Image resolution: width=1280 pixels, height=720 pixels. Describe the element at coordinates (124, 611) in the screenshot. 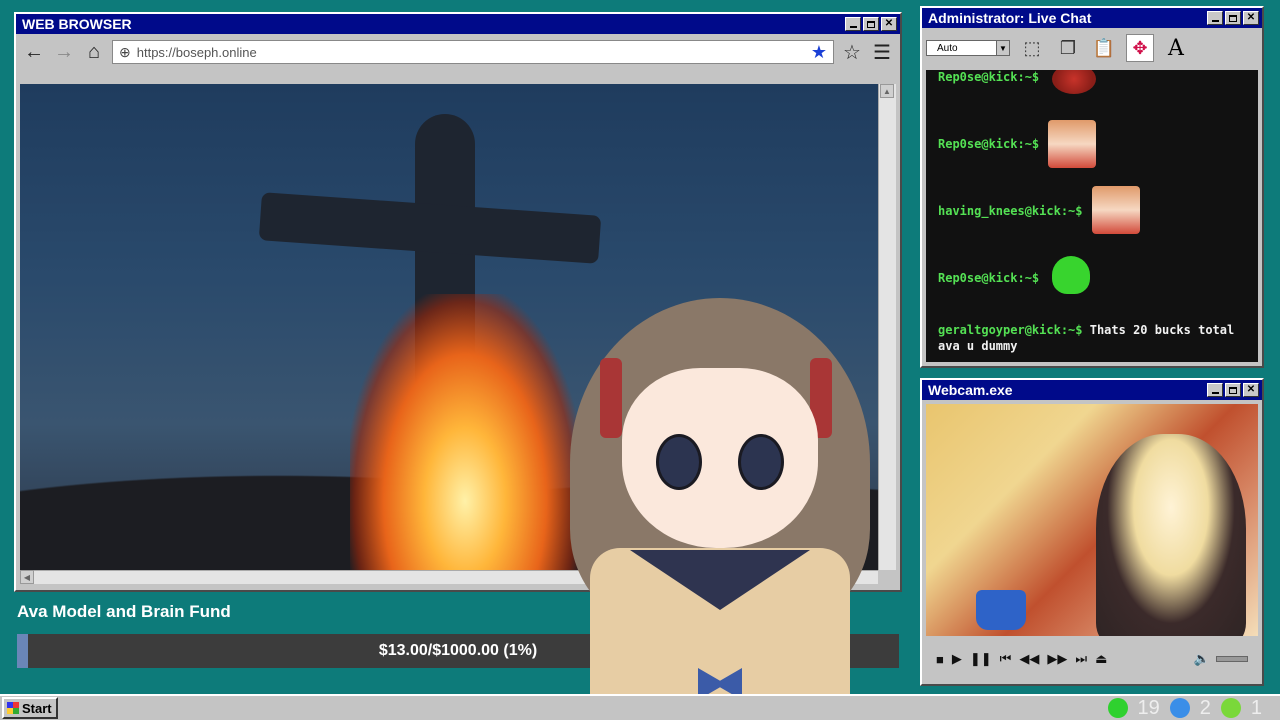

I see `fund-title: Ava Model and Brain Fund` at that location.